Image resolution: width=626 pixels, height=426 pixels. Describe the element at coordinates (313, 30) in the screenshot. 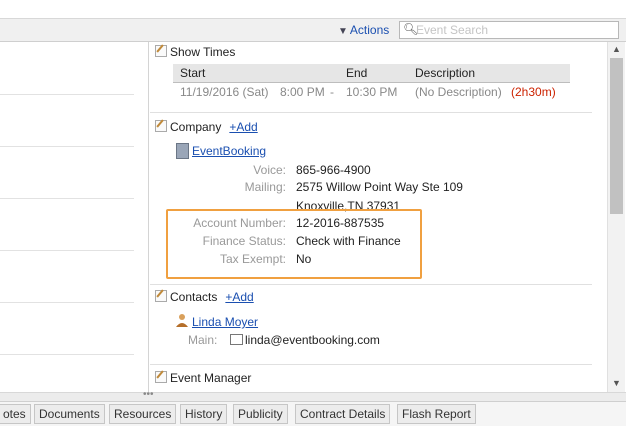

I see `toolbar: ▼ Actions 🔍︎` at that location.